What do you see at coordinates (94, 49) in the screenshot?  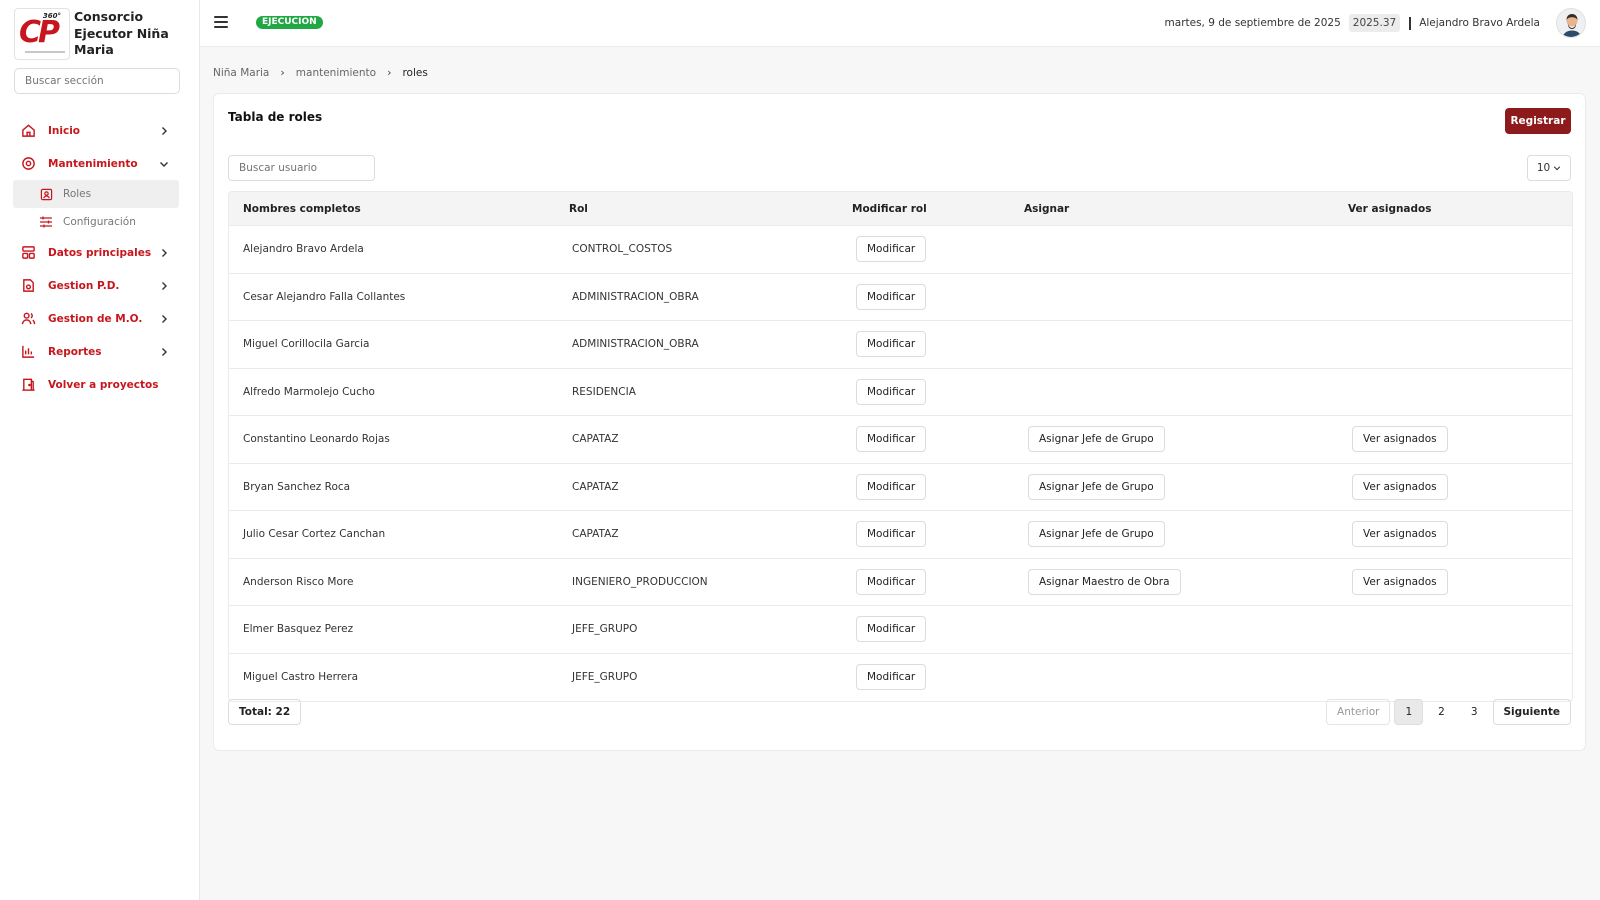 I see `company-name-line: Maria` at bounding box center [94, 49].